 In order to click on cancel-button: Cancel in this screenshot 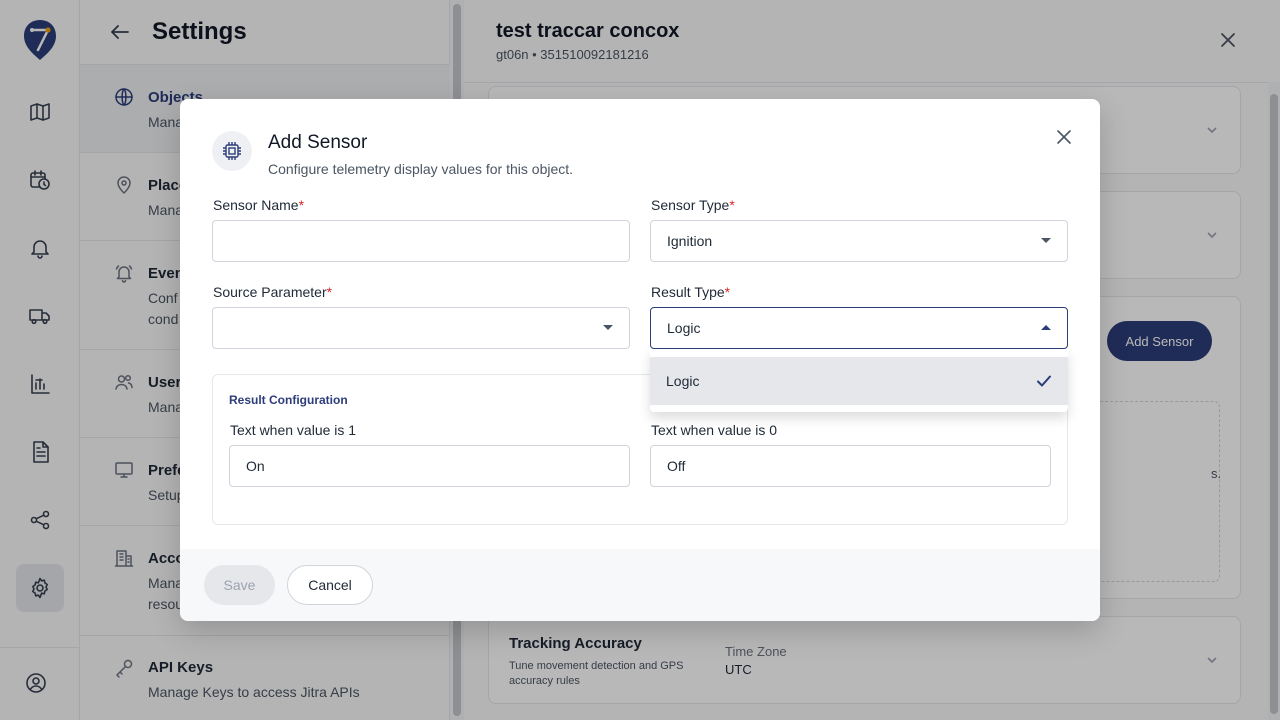, I will do `click(330, 585)`.